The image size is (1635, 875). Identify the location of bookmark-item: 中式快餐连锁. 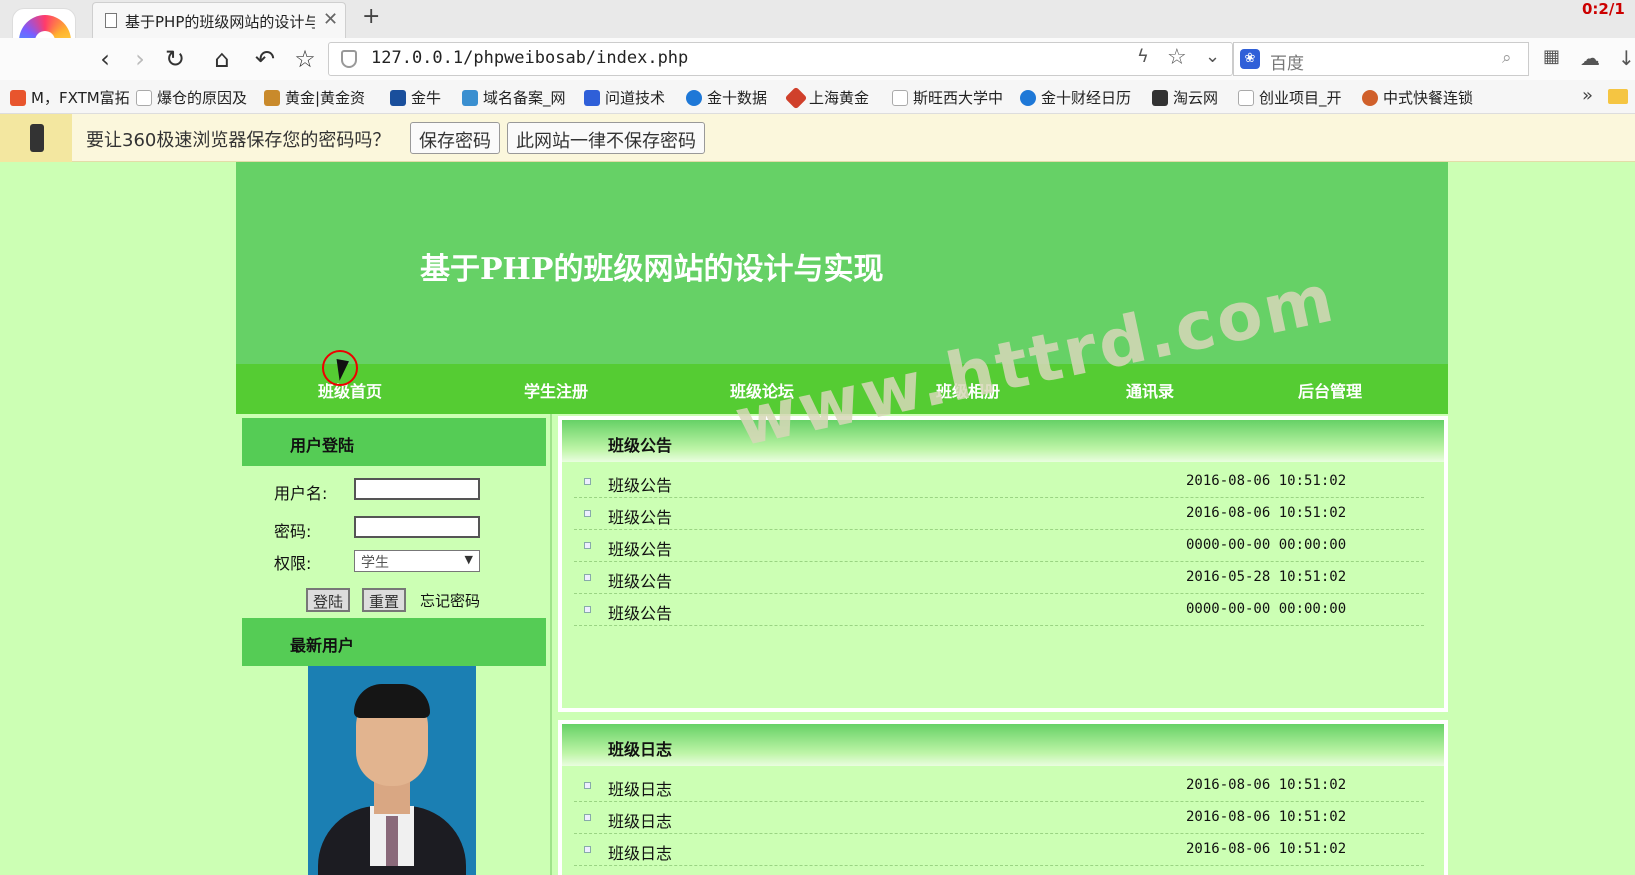
(1417, 97).